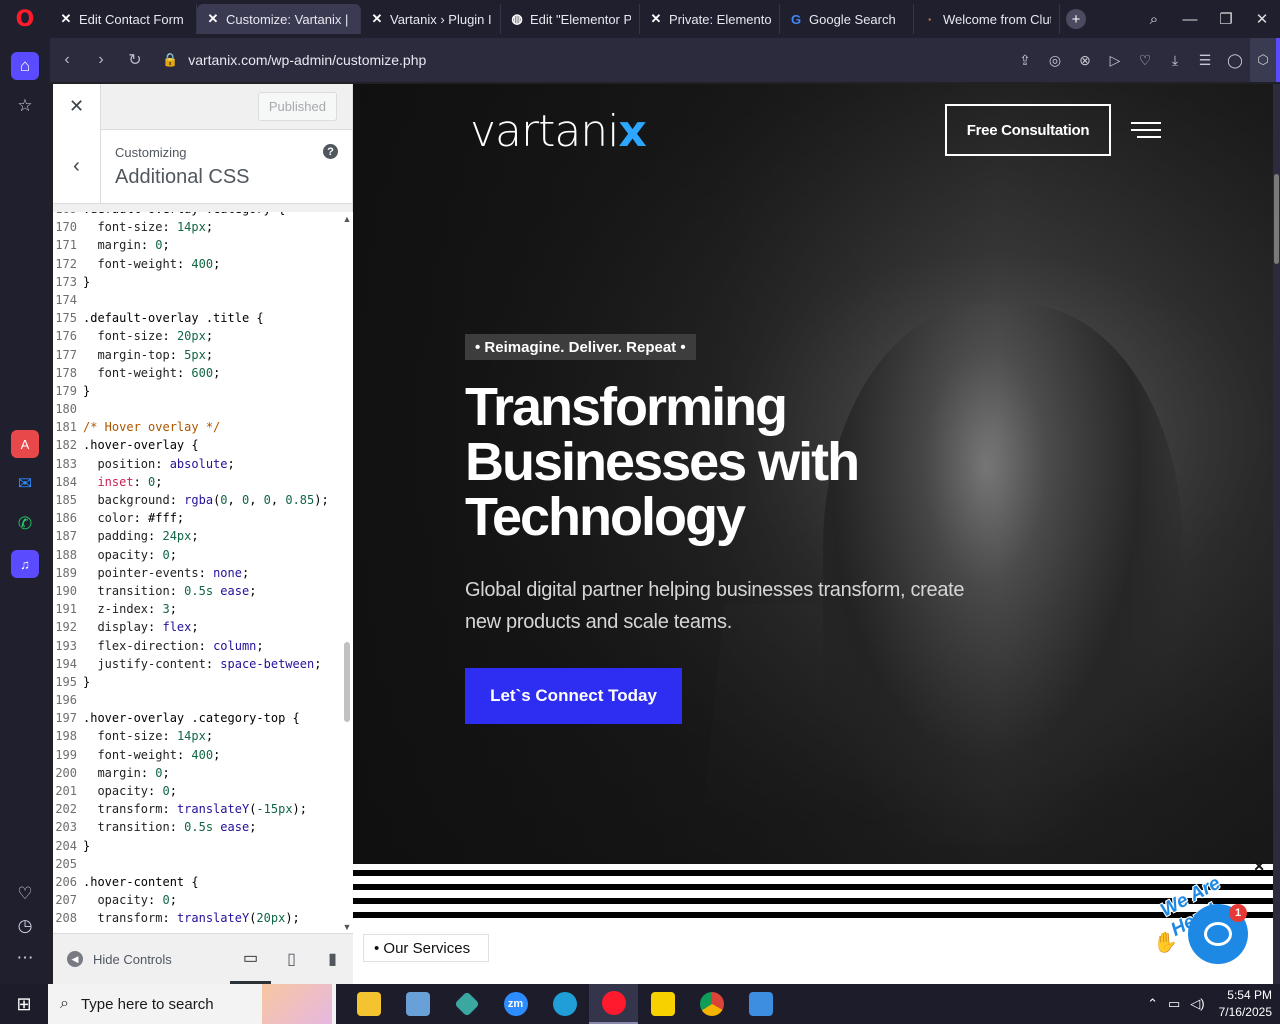 The height and width of the screenshot is (1024, 1280). I want to click on code-line: 176 font-size: 20px;, so click(134, 336).